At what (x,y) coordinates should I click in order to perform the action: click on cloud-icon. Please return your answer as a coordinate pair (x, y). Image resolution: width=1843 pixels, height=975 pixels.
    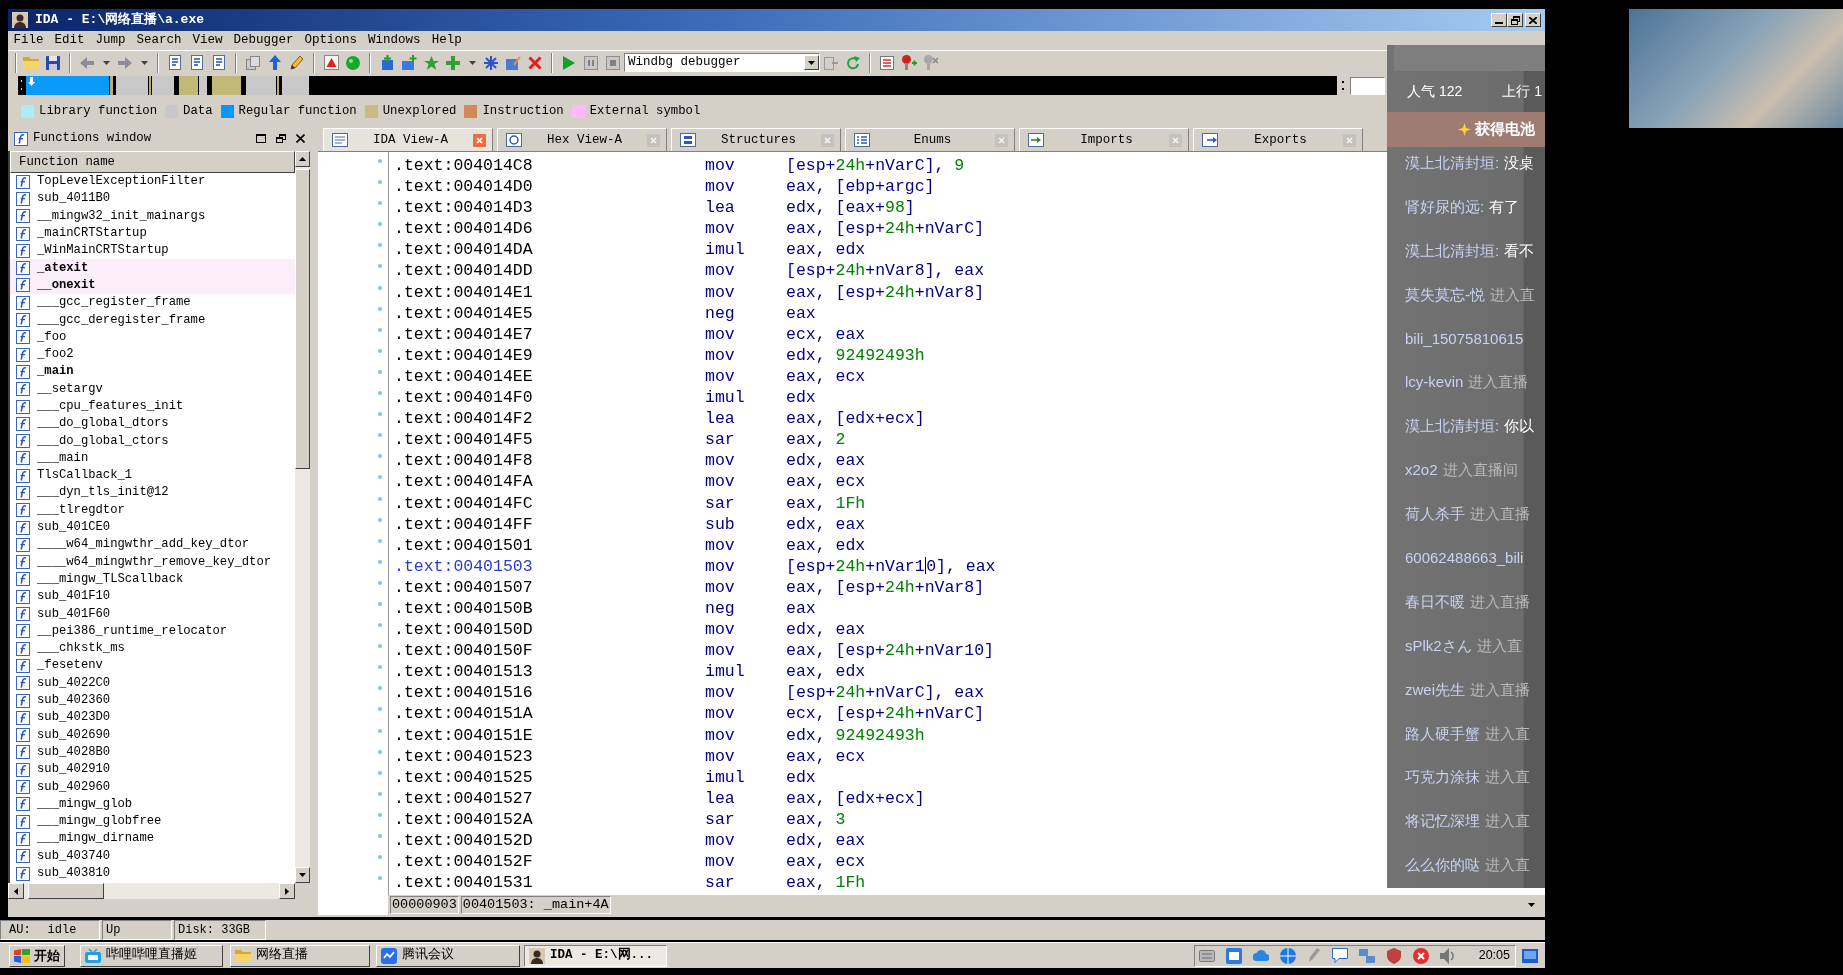
    Looking at the image, I should click on (1260, 955).